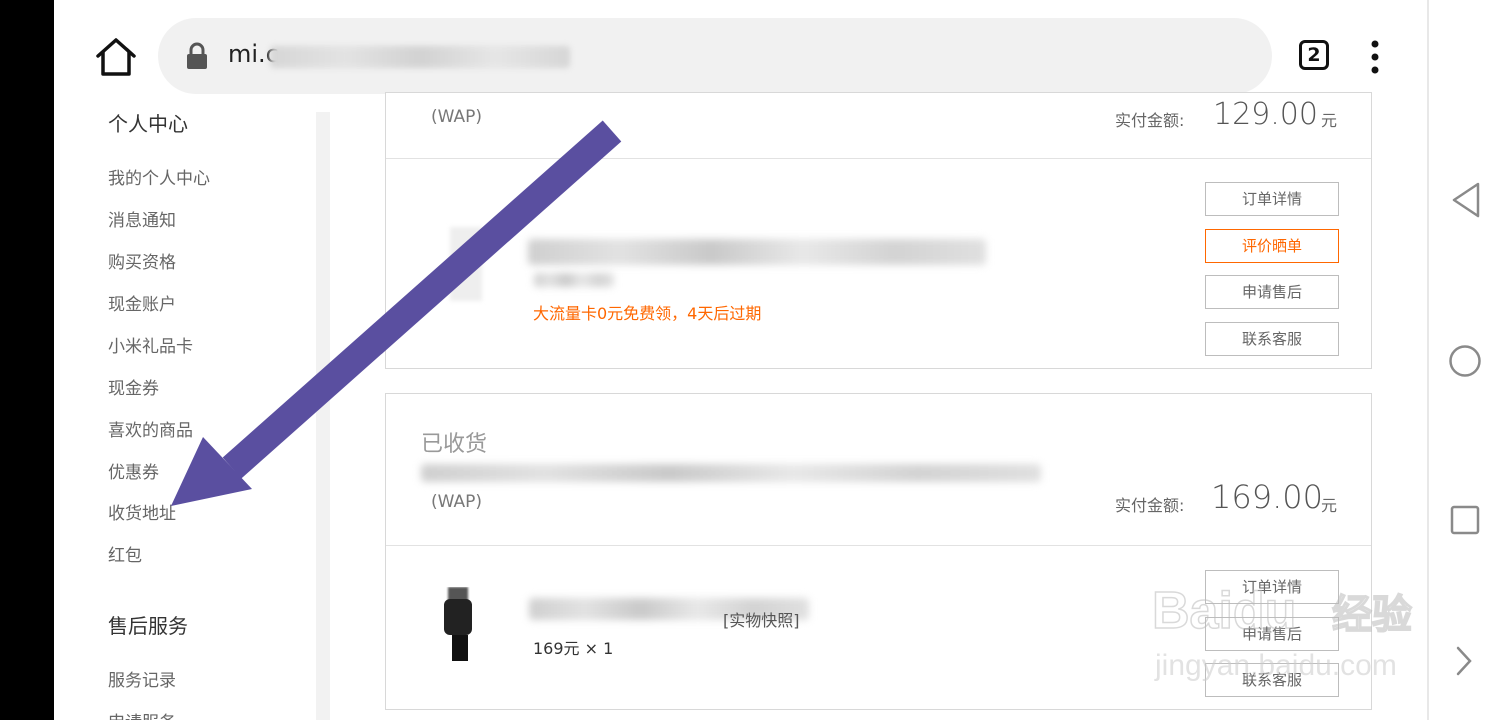  Describe the element at coordinates (1464, 661) in the screenshot. I see `chevron-right-icon` at that location.